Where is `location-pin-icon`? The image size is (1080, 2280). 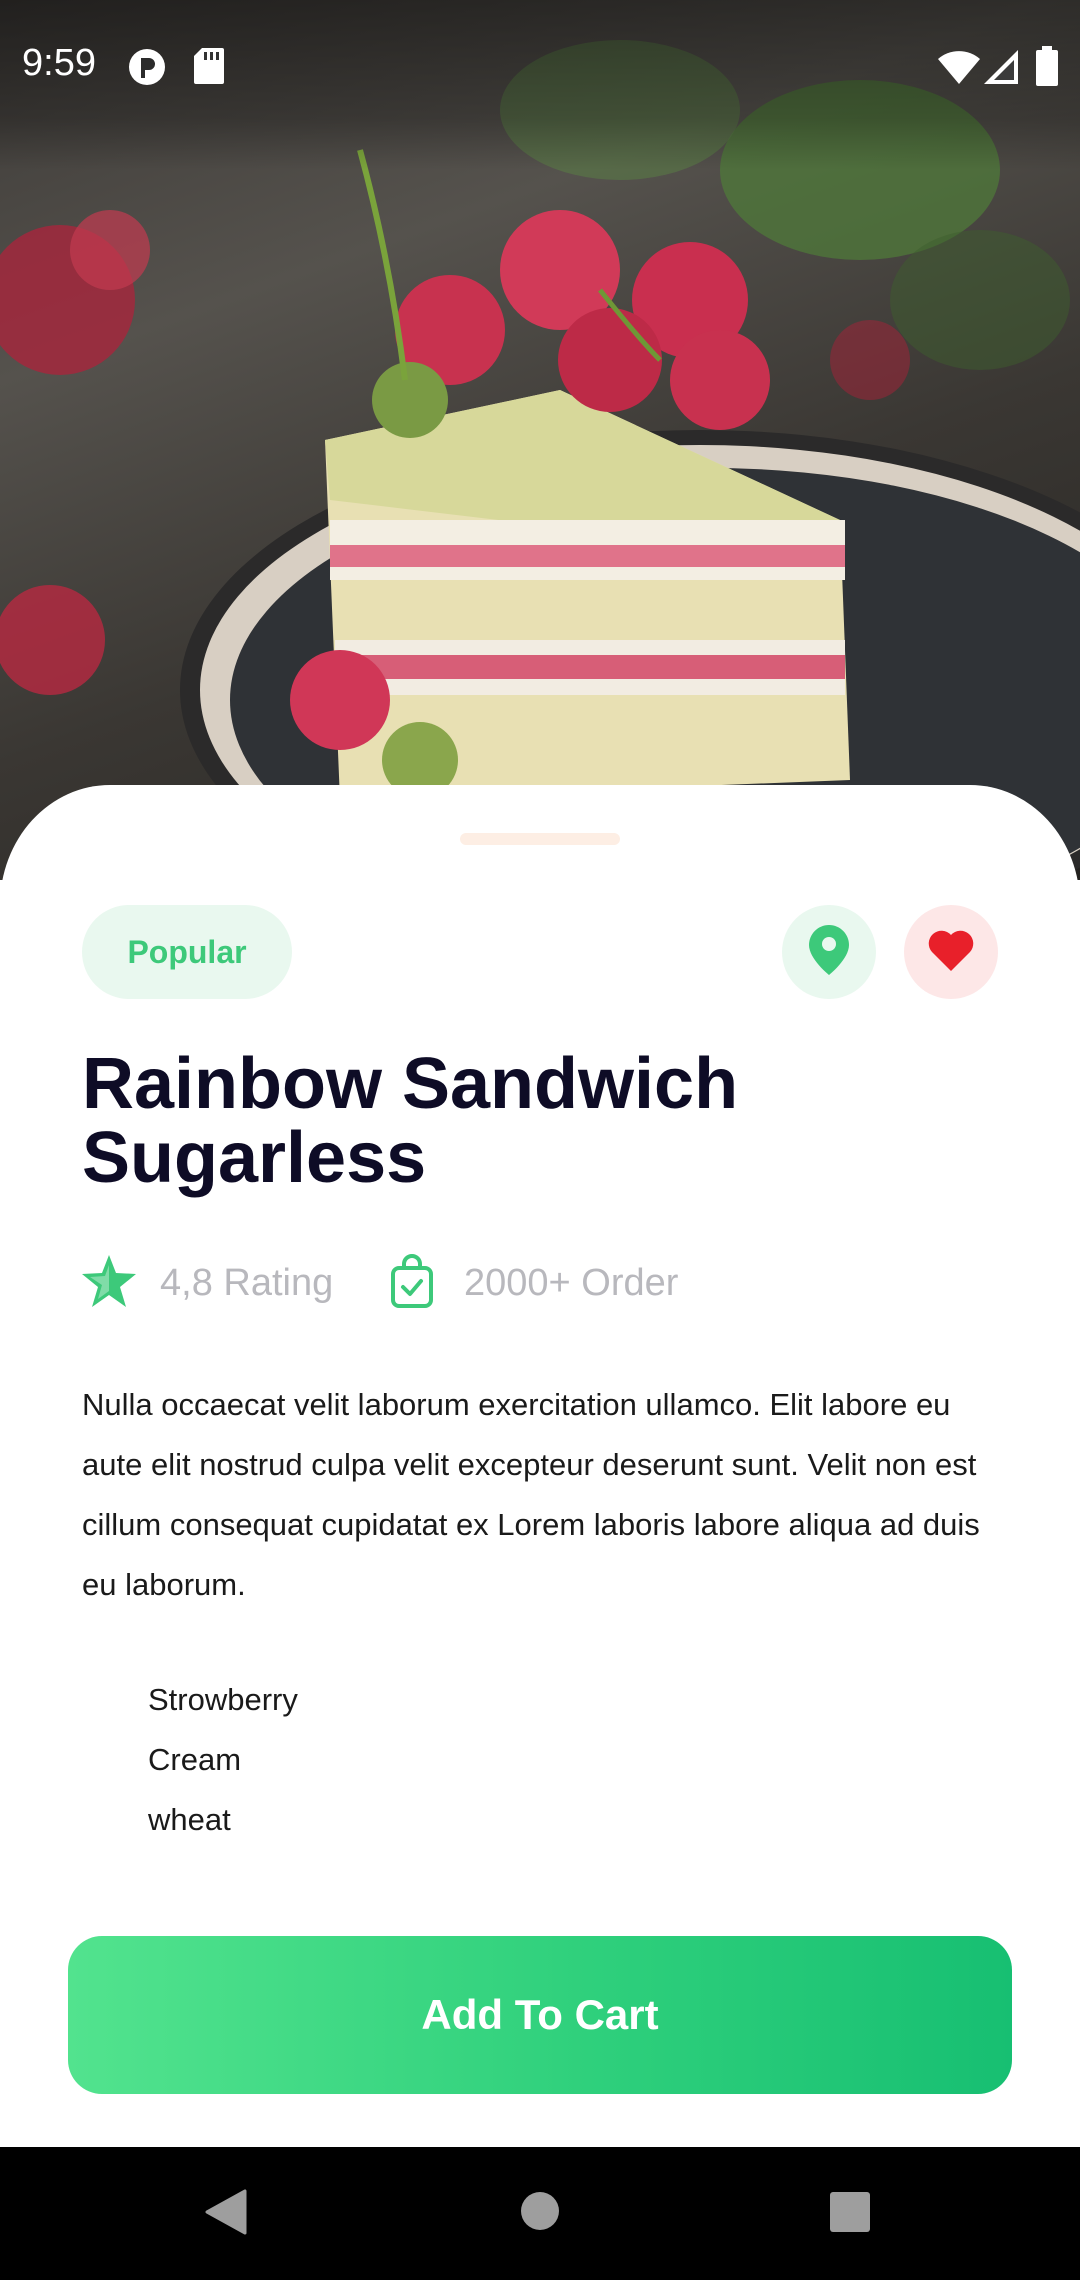 location-pin-icon is located at coordinates (829, 952).